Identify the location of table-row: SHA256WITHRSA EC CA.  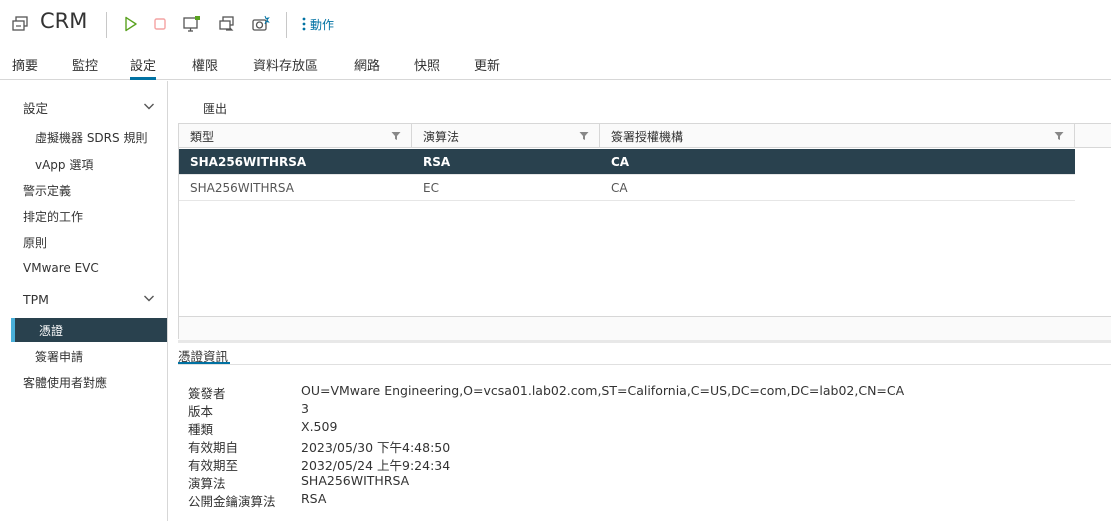
(627, 188).